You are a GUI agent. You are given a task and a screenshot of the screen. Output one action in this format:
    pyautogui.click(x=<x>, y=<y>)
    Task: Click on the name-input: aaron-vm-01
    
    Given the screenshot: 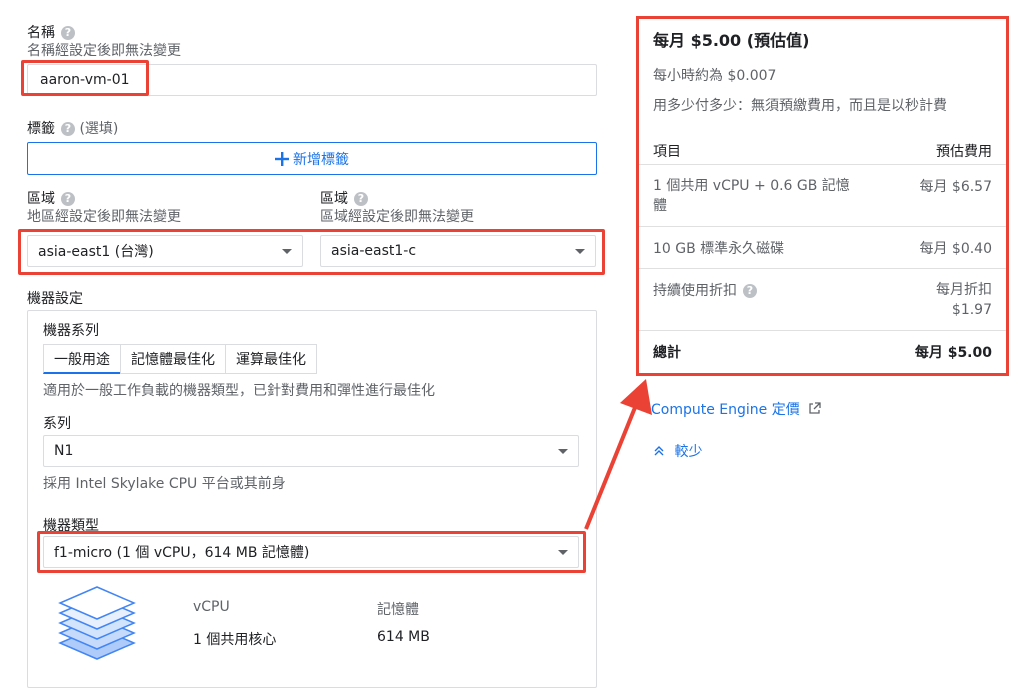 What is the action you would take?
    pyautogui.click(x=312, y=80)
    